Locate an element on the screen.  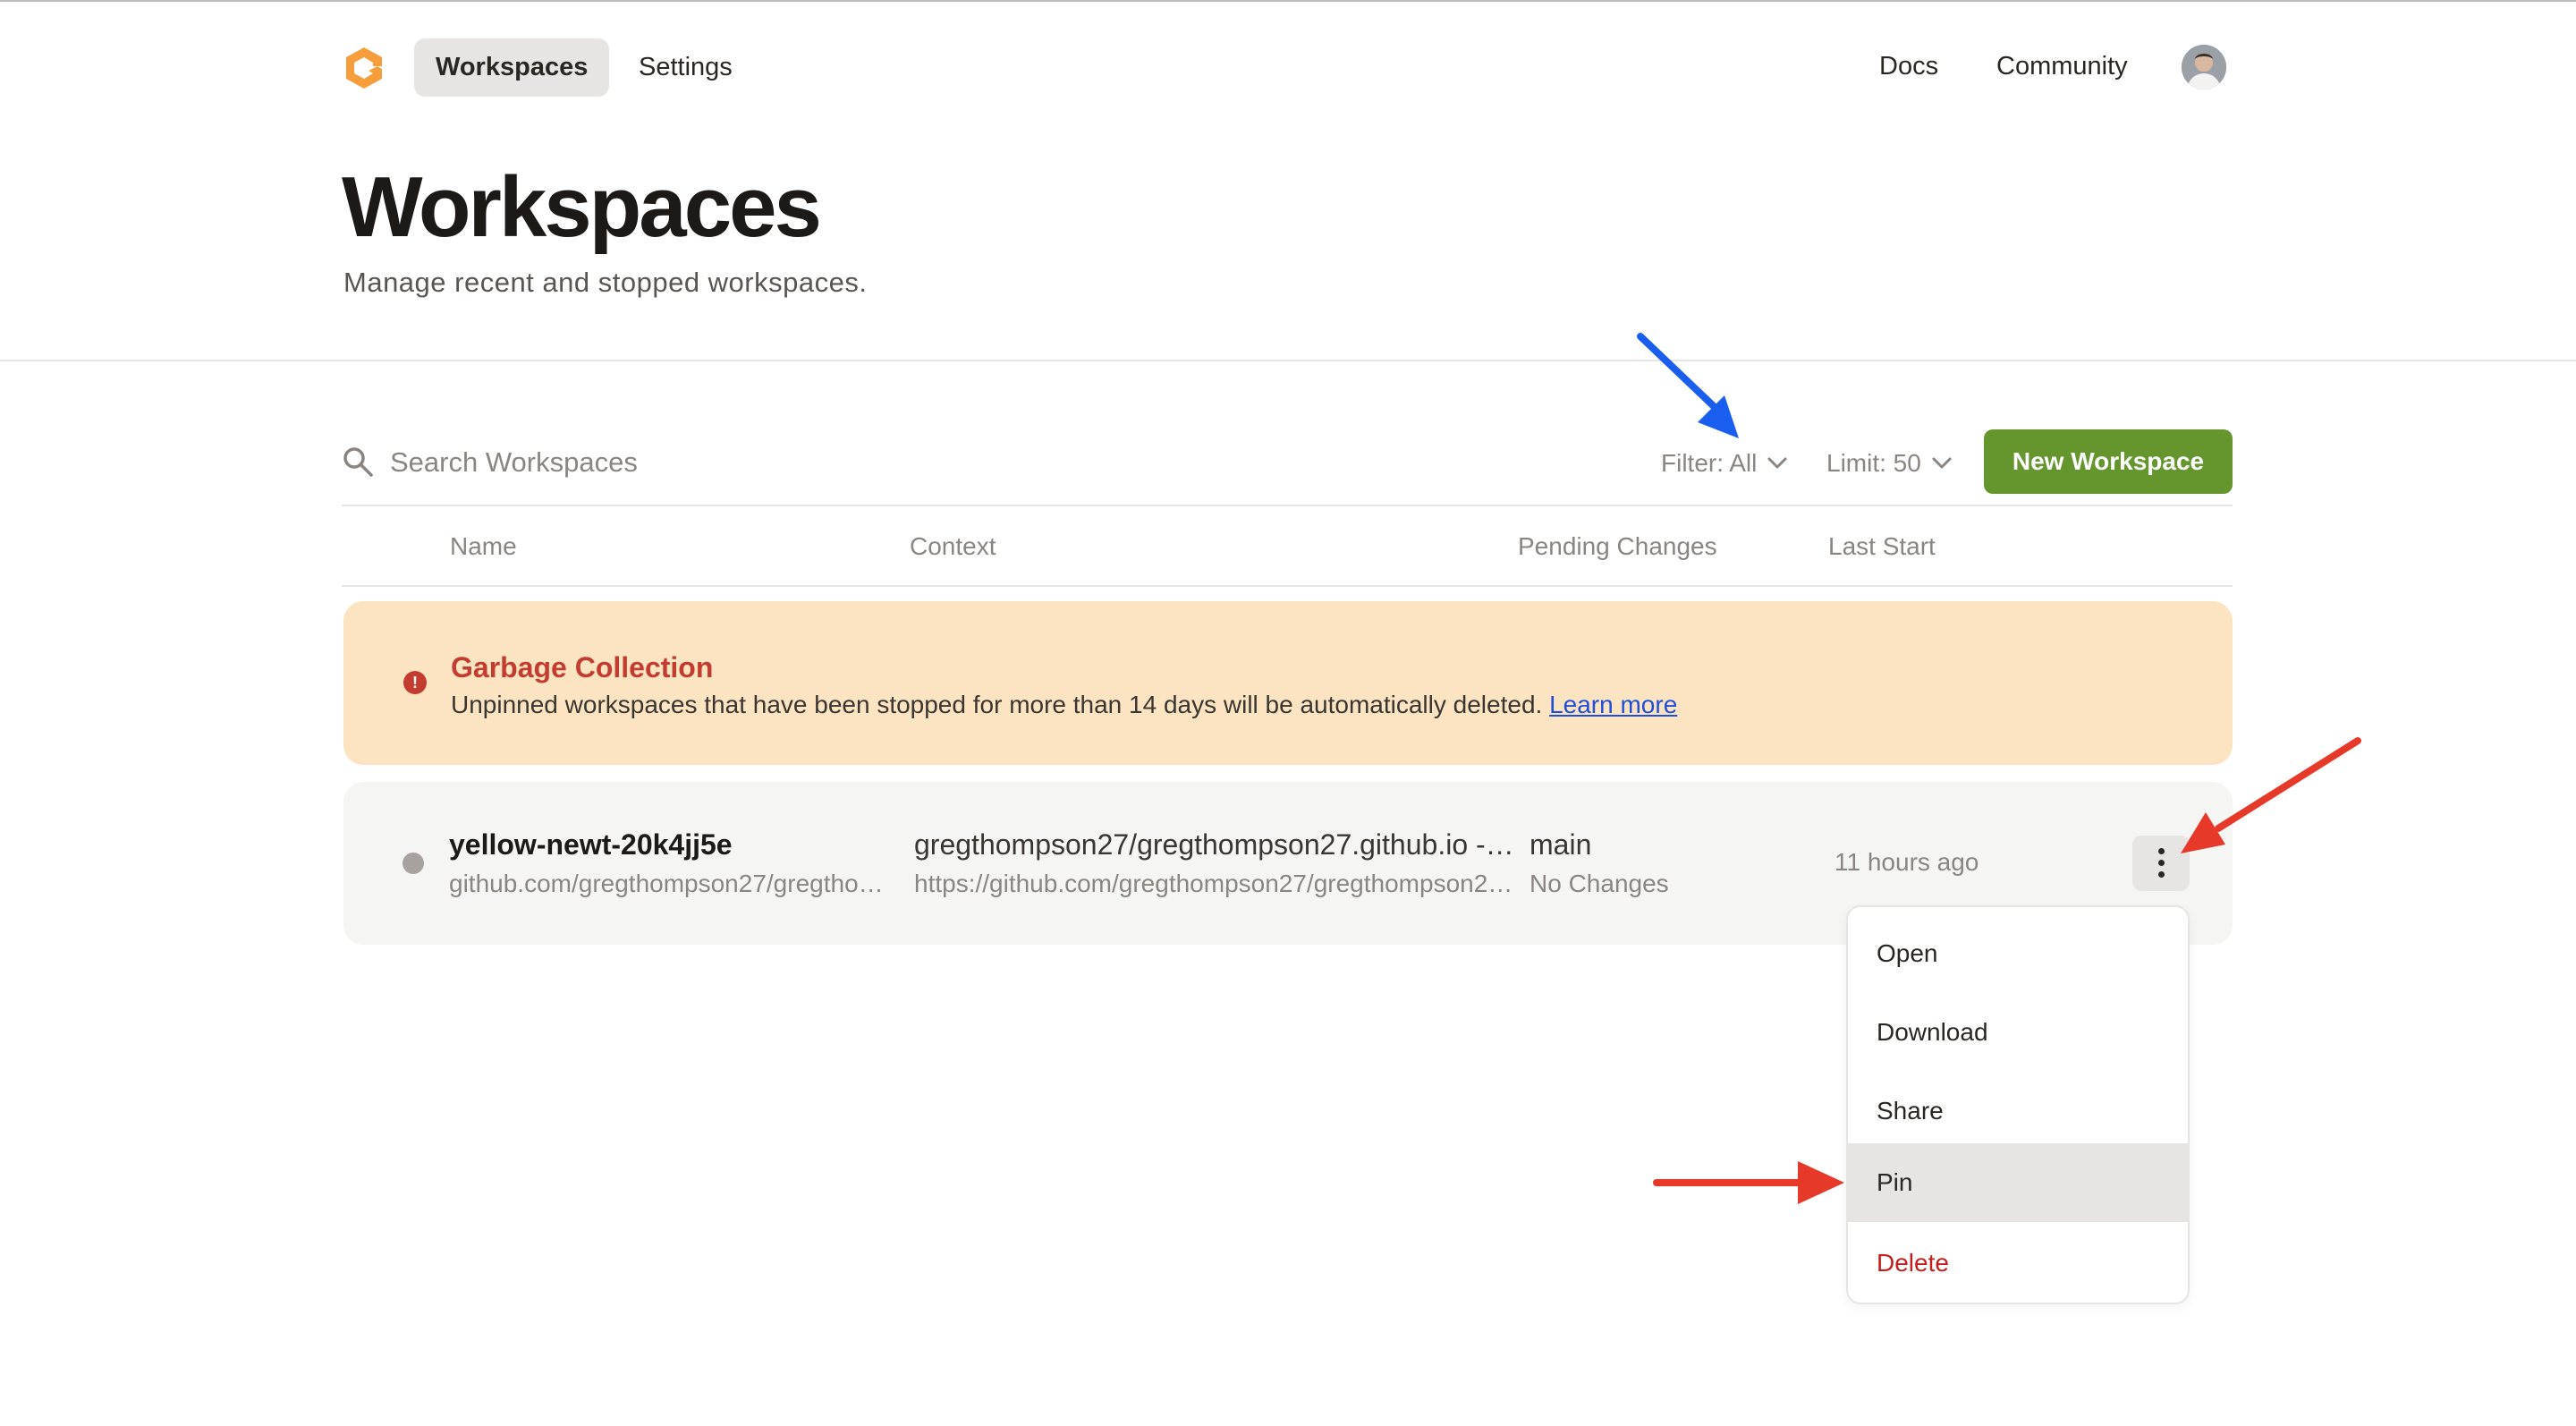
workspace-pending-changes: No Changes is located at coordinates (1599, 884).